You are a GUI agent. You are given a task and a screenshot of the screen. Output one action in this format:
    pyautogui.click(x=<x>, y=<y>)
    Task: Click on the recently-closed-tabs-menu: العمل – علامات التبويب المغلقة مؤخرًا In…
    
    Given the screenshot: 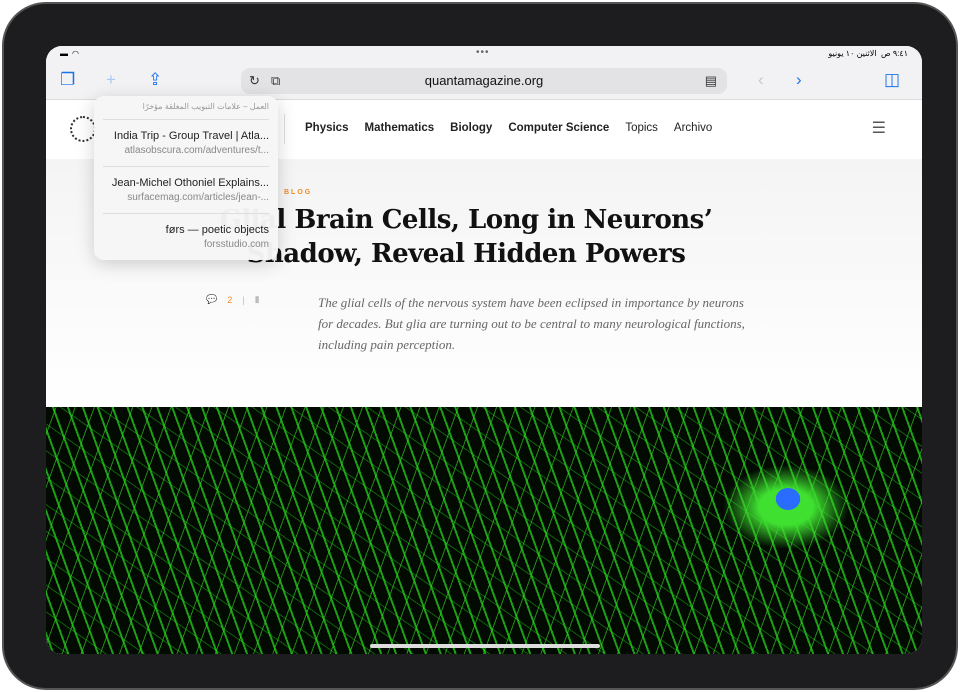 What is the action you would take?
    pyautogui.click(x=186, y=178)
    